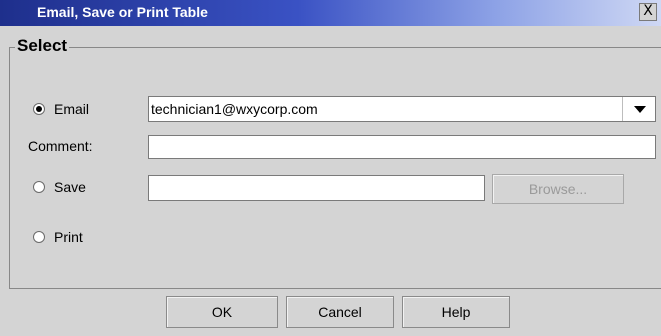 The image size is (661, 336). What do you see at coordinates (68, 237) in the screenshot?
I see `print-label: Print` at bounding box center [68, 237].